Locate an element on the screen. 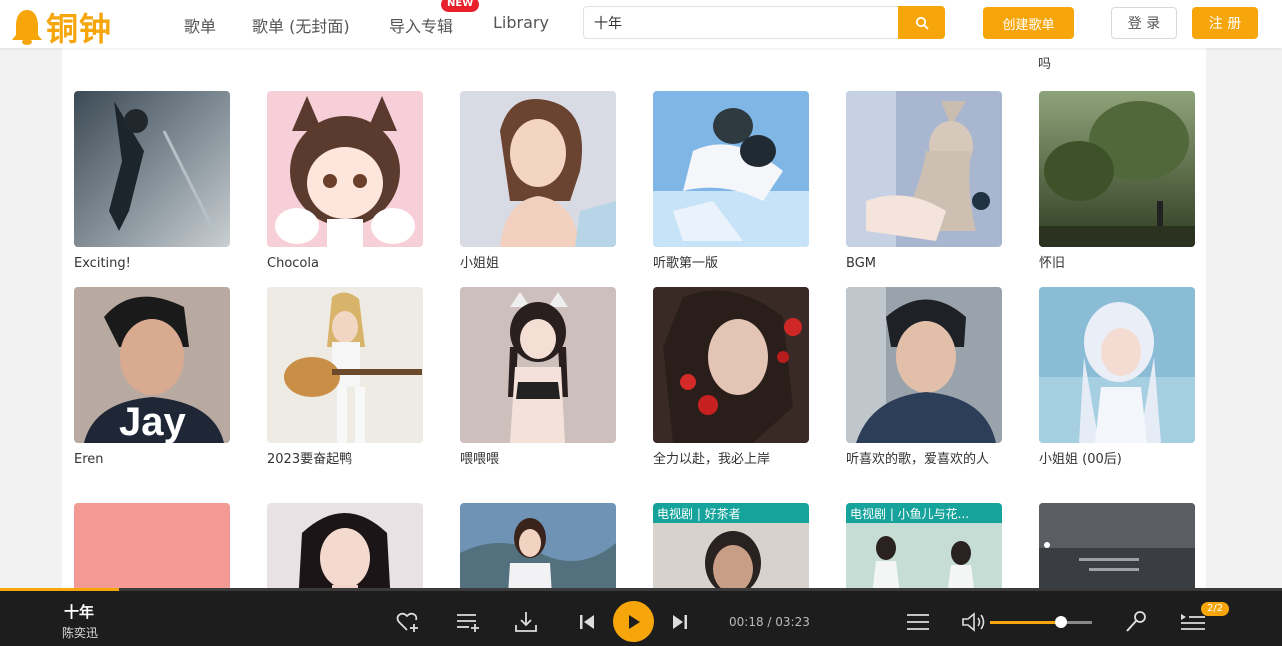 The width and height of the screenshot is (1282, 646). playlist-card: BGM is located at coordinates (924, 182).